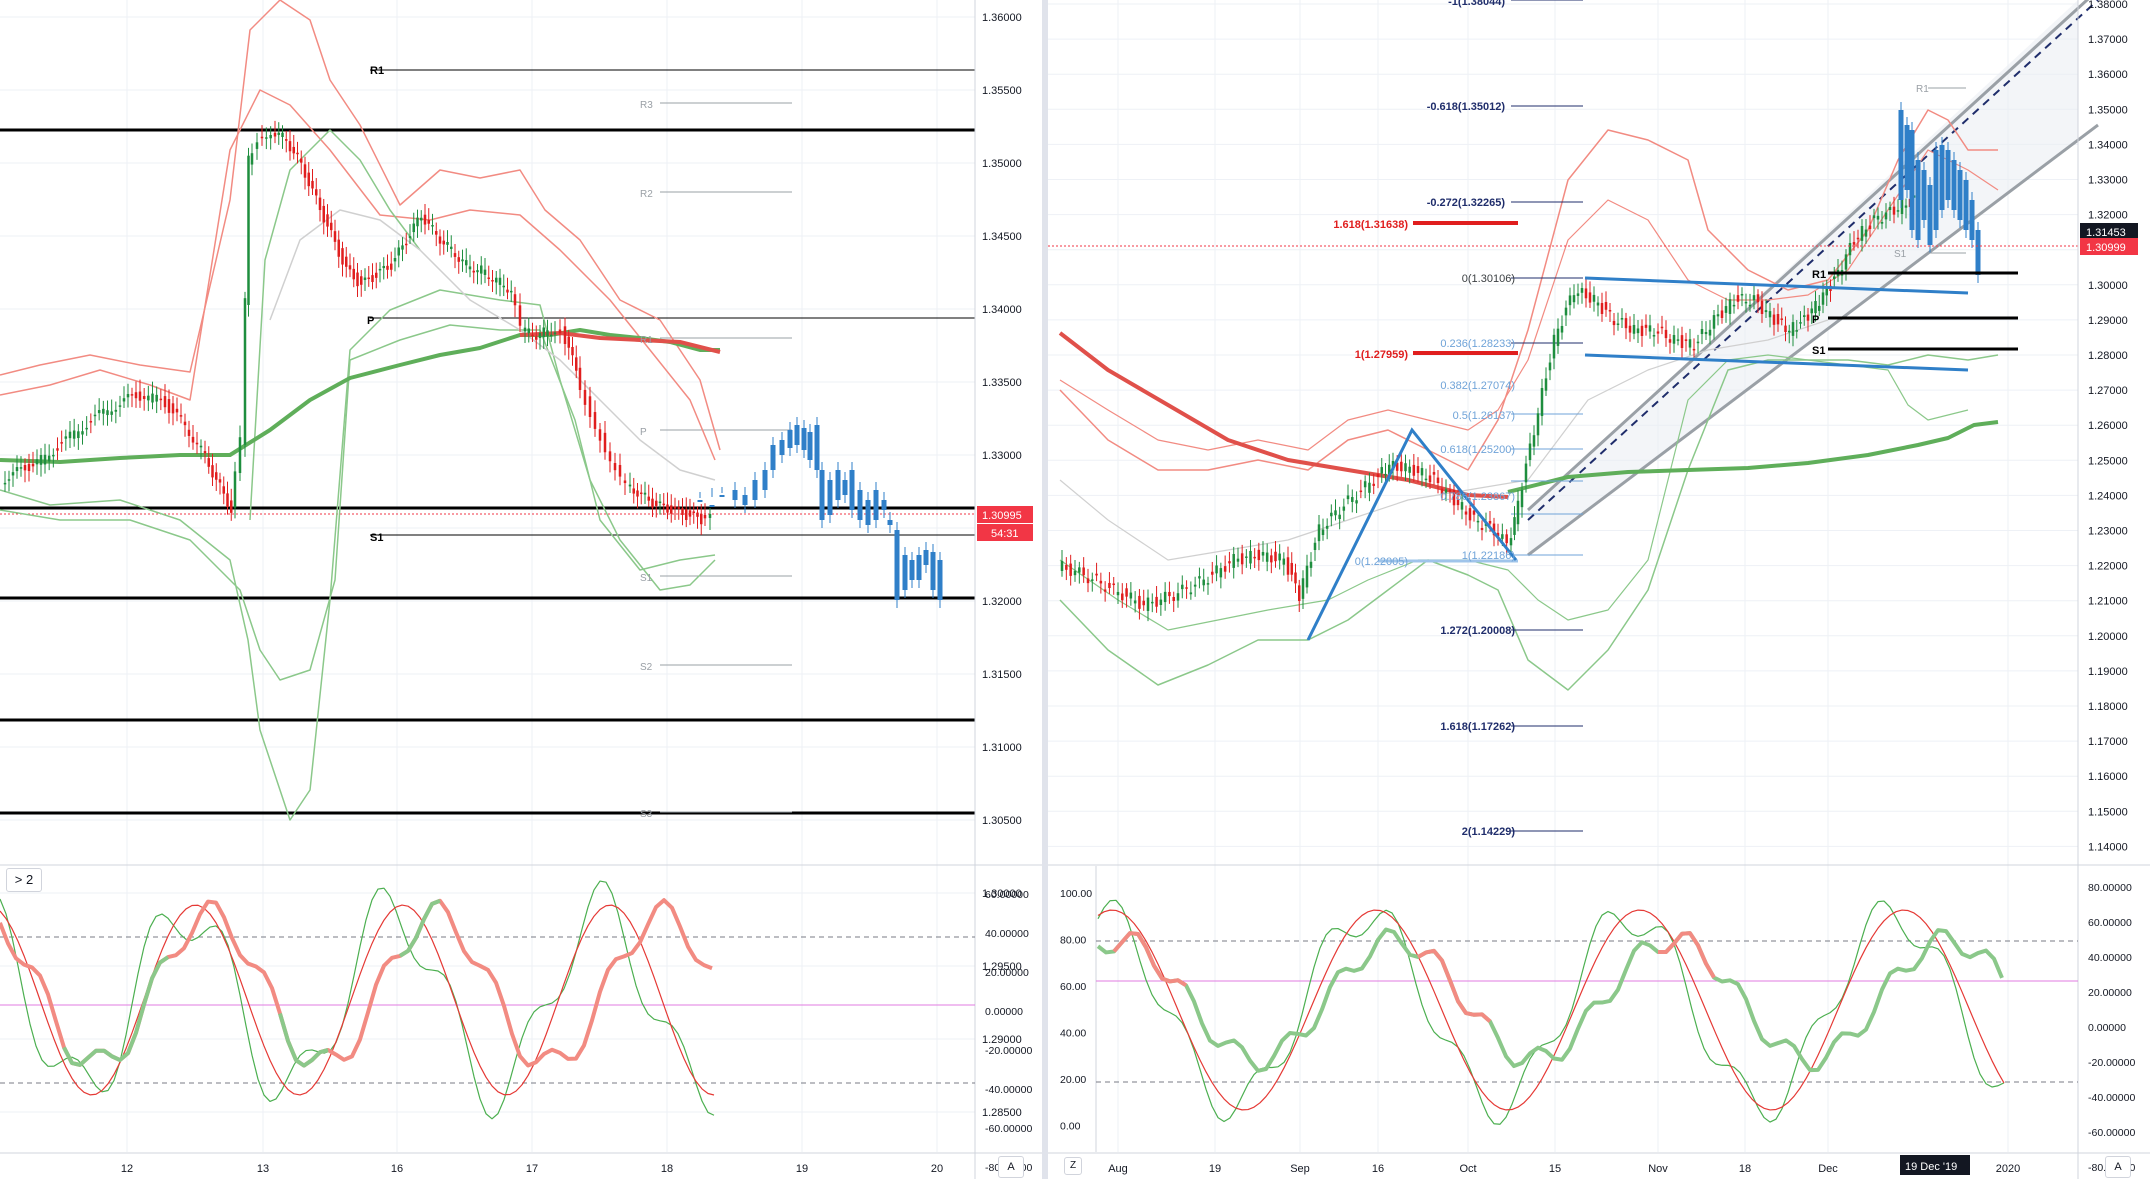 This screenshot has height=1184, width=2150. What do you see at coordinates (2108, 75) in the screenshot?
I see `right-price-tick: 1.36000` at bounding box center [2108, 75].